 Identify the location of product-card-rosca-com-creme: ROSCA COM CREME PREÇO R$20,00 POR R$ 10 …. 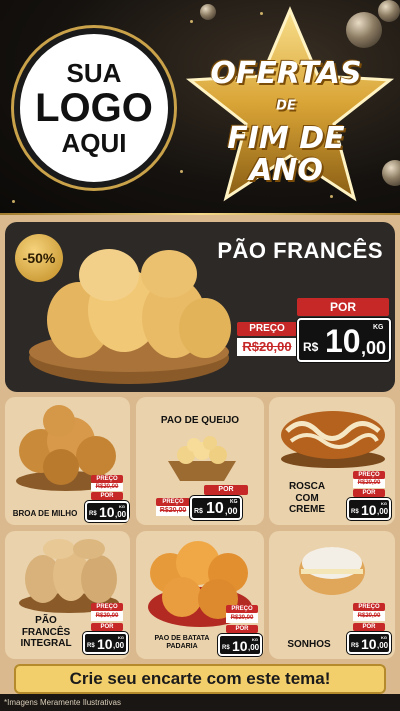
(332, 461).